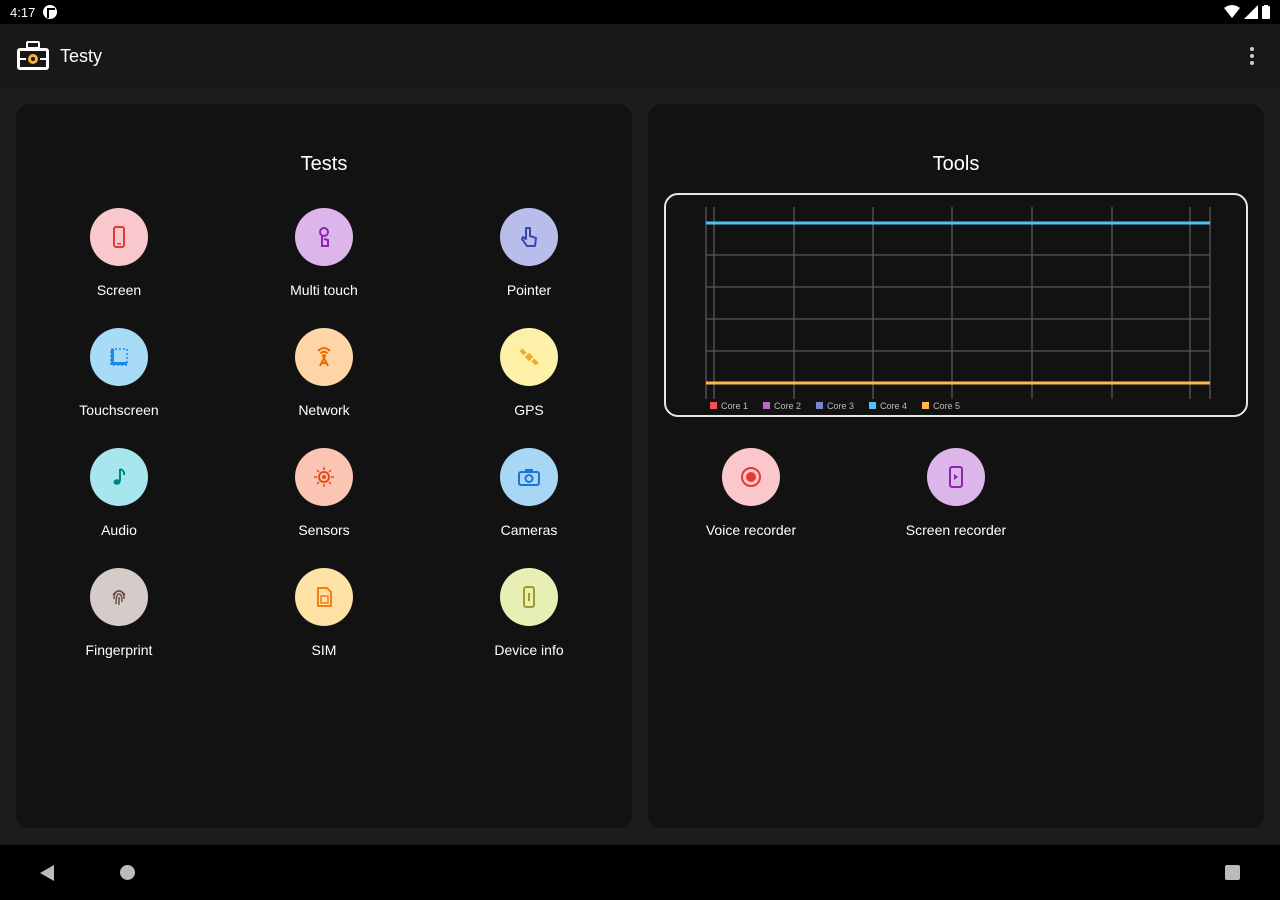  What do you see at coordinates (529, 410) in the screenshot?
I see `test-label: GPS` at bounding box center [529, 410].